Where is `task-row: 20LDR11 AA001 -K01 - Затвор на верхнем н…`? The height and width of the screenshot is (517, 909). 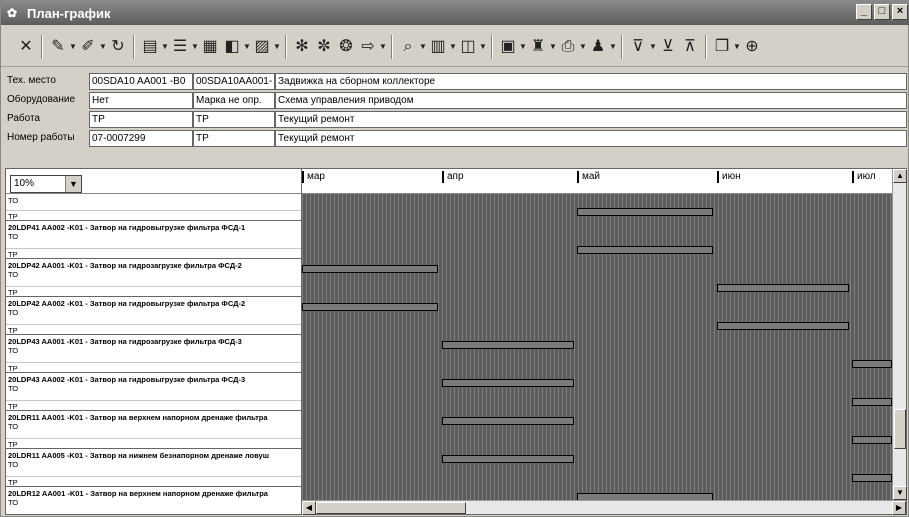
task-row: 20LDR11 AA001 -K01 - Затвор на верхнем н… is located at coordinates (153, 430).